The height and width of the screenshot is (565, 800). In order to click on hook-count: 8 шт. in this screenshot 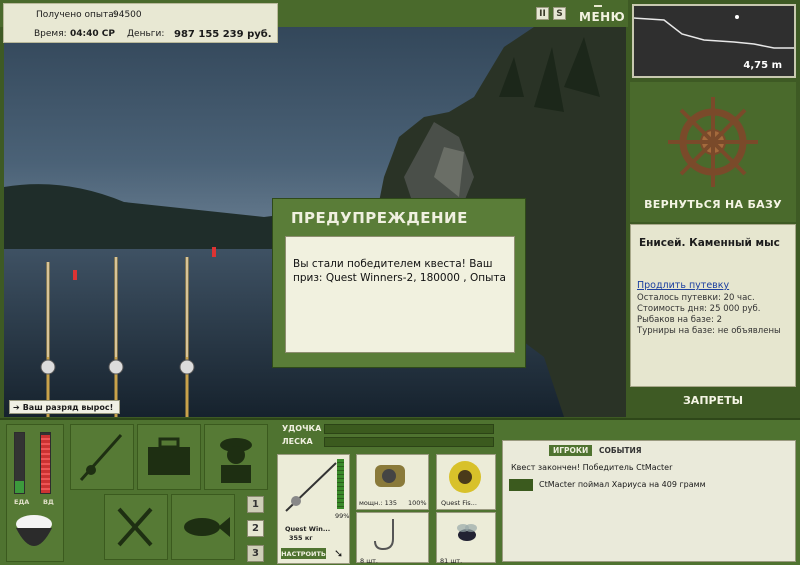, I will do `click(369, 561)`.